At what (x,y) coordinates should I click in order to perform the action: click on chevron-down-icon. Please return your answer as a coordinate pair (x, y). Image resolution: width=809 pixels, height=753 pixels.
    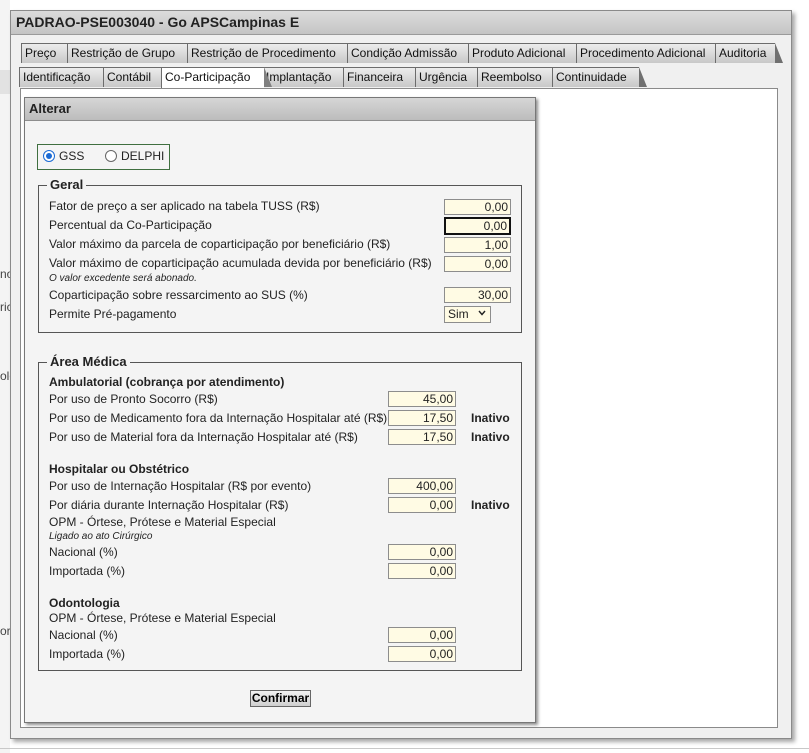
    Looking at the image, I should click on (482, 313).